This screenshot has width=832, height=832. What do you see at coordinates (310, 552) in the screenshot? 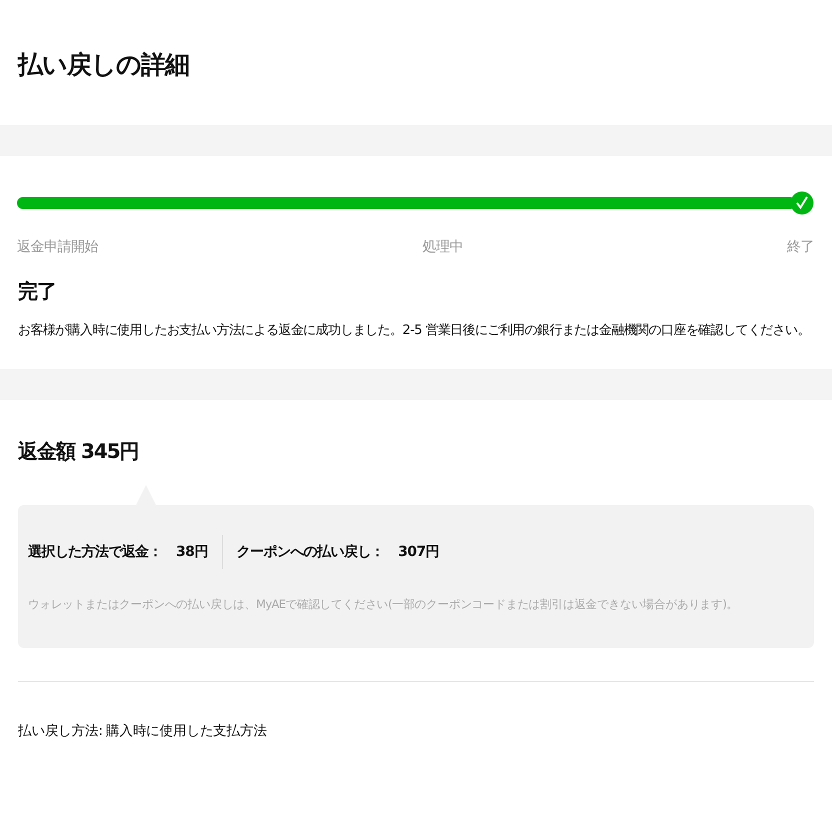
I see `breakdown-label: クーポンへの払い戻し：` at bounding box center [310, 552].